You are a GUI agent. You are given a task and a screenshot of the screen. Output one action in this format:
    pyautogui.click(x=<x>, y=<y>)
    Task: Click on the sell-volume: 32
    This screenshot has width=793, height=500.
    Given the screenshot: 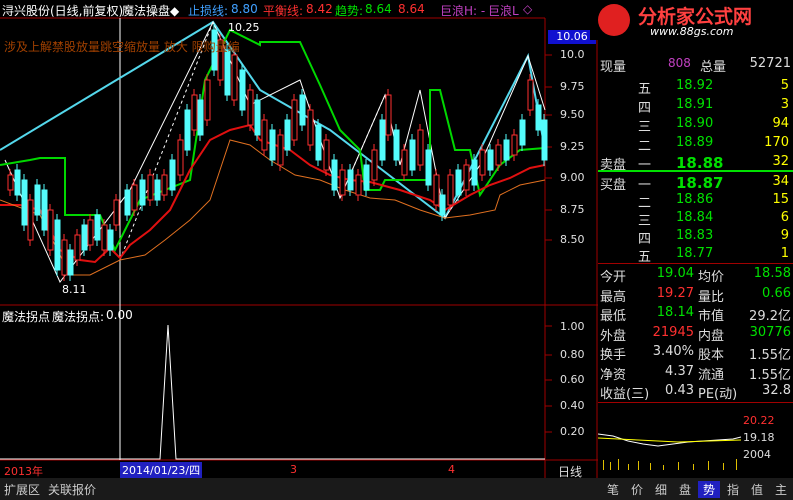 What is the action you would take?
    pyautogui.click(x=780, y=161)
    